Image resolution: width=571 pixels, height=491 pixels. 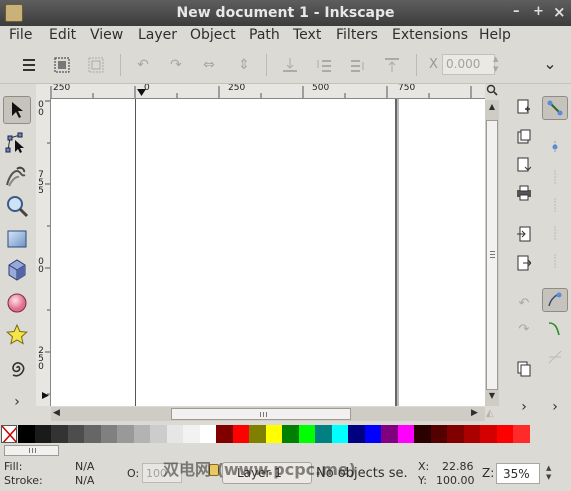 What do you see at coordinates (143, 65) in the screenshot?
I see `rotate-ccw-icon: ↶` at bounding box center [143, 65].